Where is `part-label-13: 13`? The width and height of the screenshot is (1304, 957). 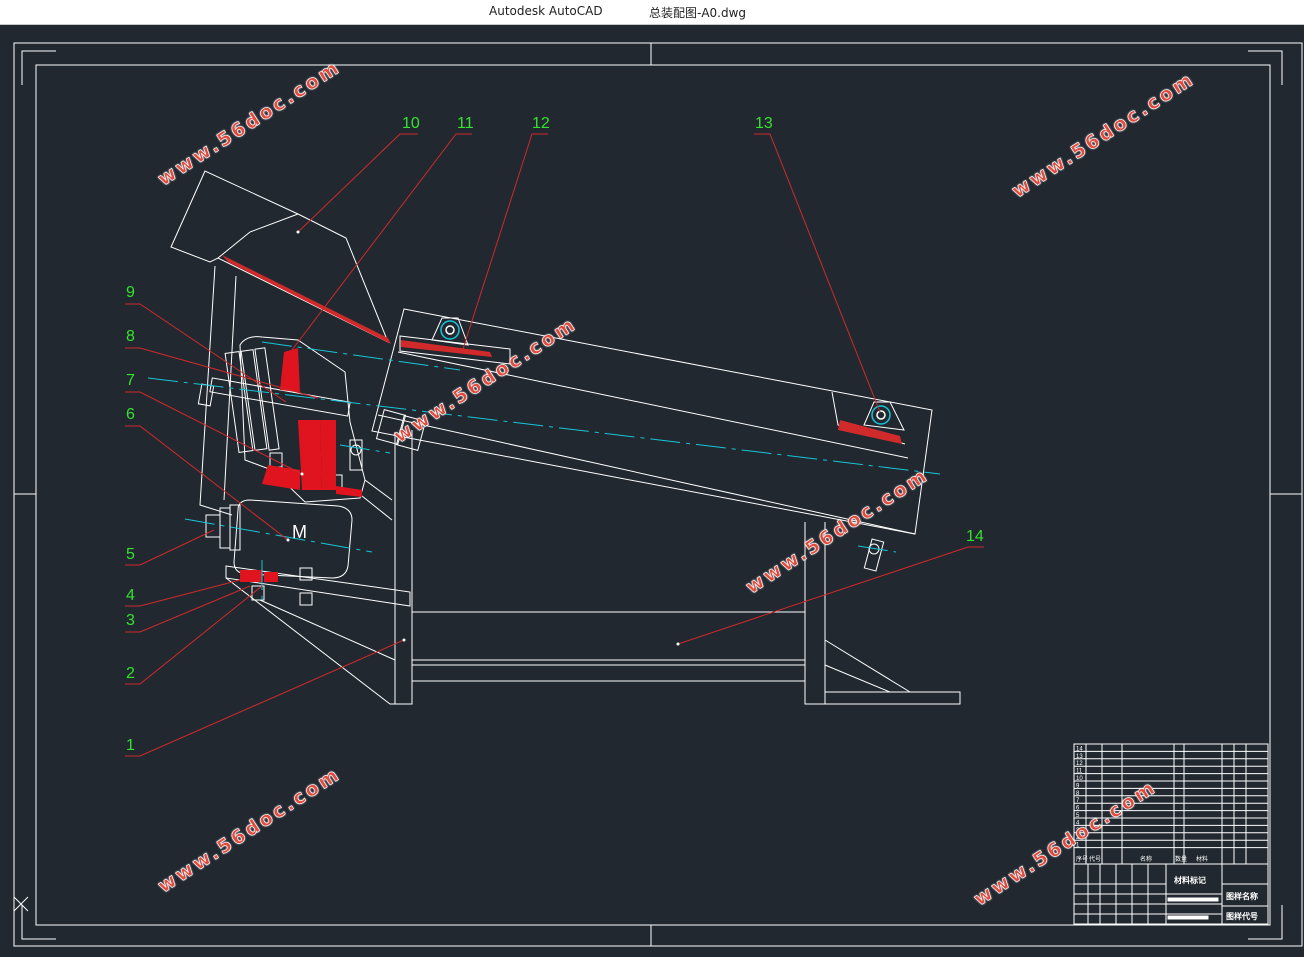
part-label-13: 13 is located at coordinates (764, 123).